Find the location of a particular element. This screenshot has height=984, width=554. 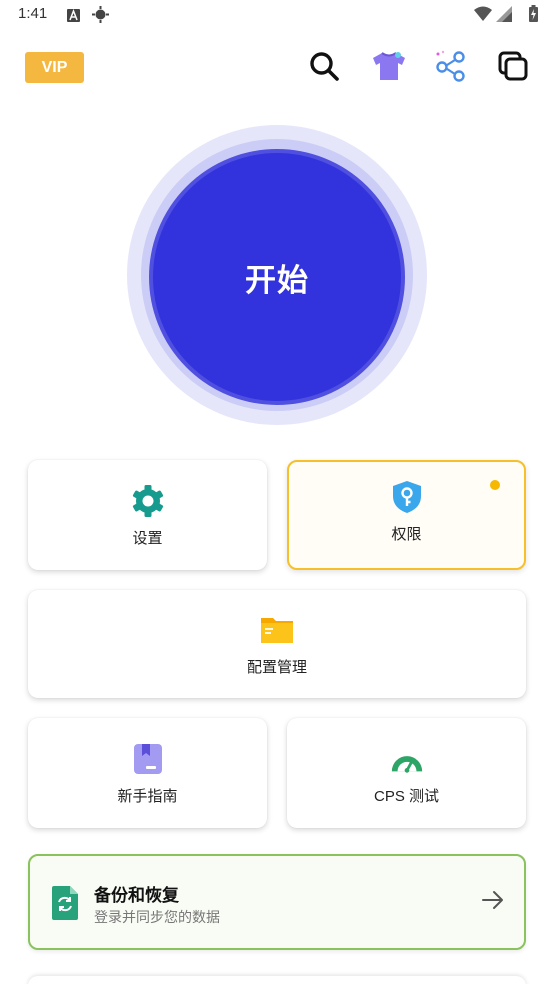

tshirt-theme-icon is located at coordinates (389, 66).